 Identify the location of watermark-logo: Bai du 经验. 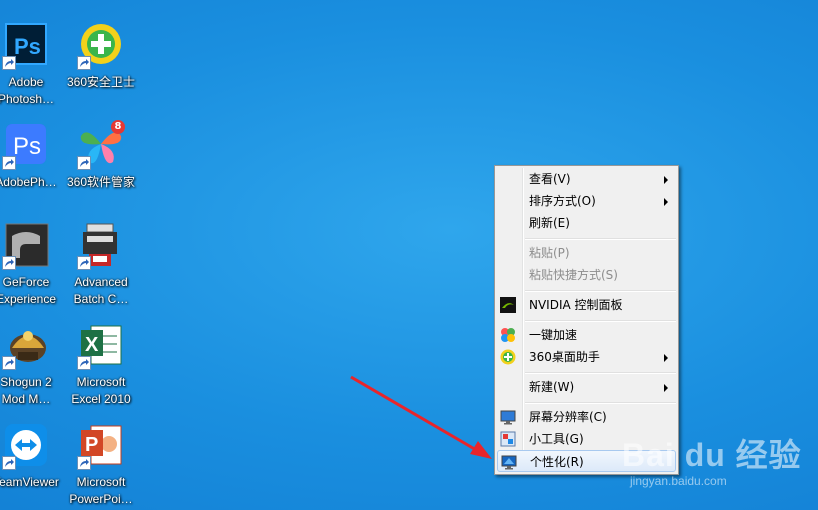
(712, 455).